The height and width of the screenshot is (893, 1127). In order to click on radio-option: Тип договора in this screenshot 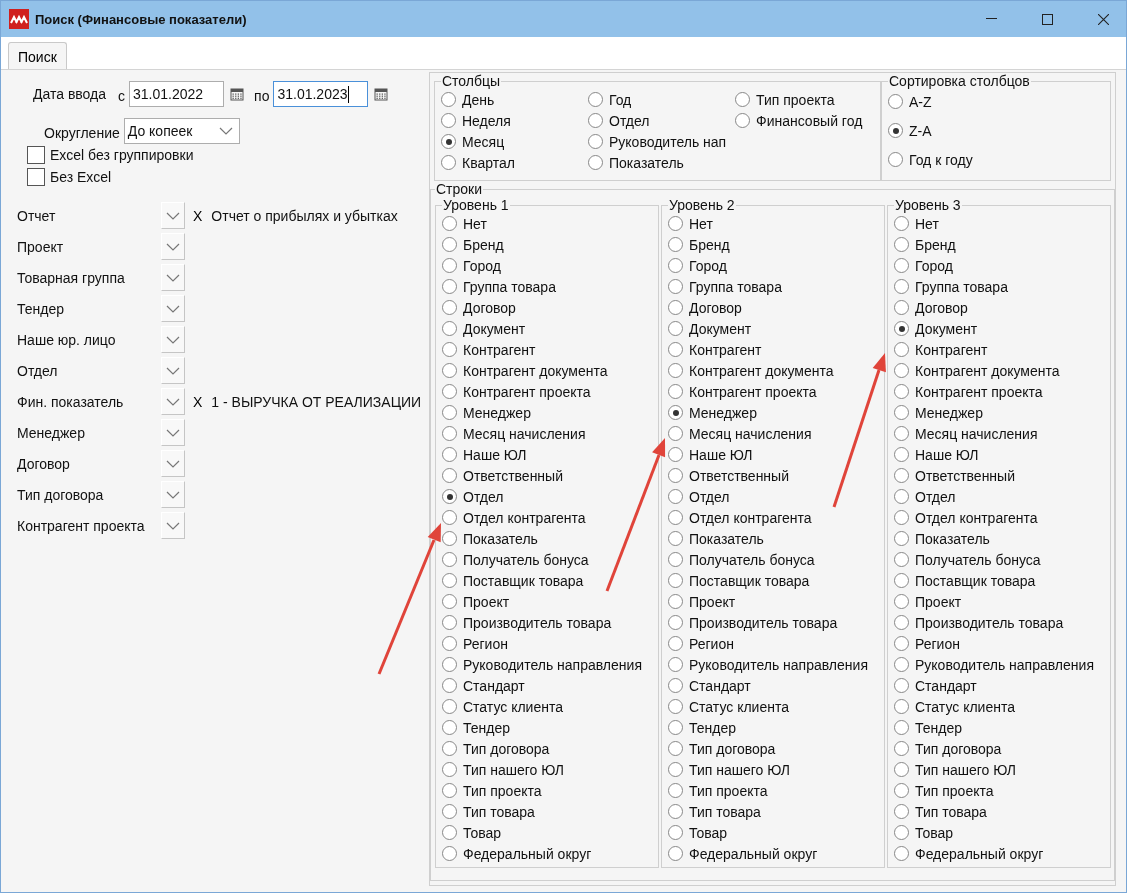, I will do `click(722, 748)`.